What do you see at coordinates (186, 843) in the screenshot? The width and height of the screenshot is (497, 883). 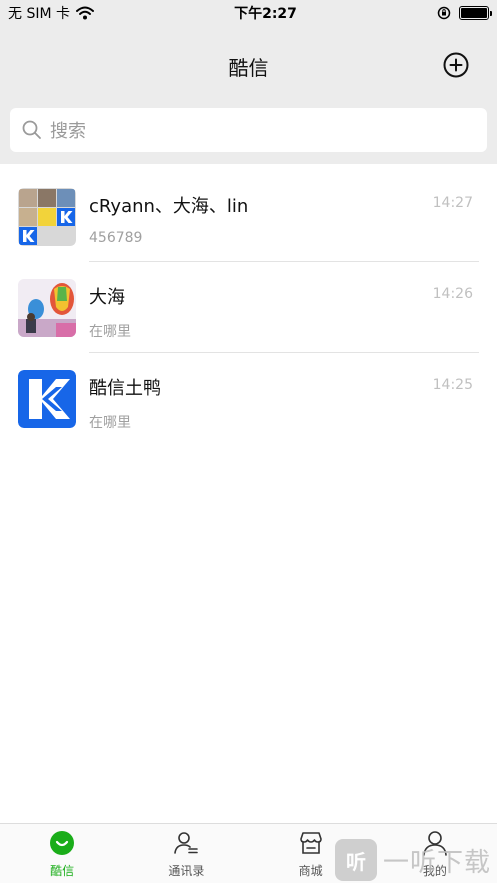 I see `contacts-icon` at bounding box center [186, 843].